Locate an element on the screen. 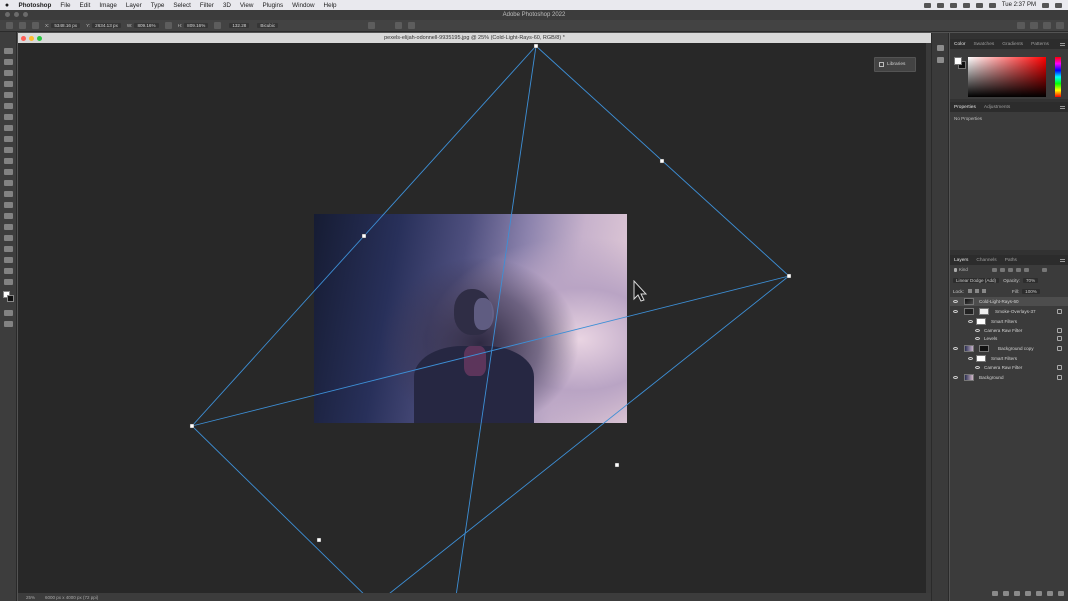 This screenshot has height=601, width=1068. minimize-document-icon is located at coordinates (31, 38).